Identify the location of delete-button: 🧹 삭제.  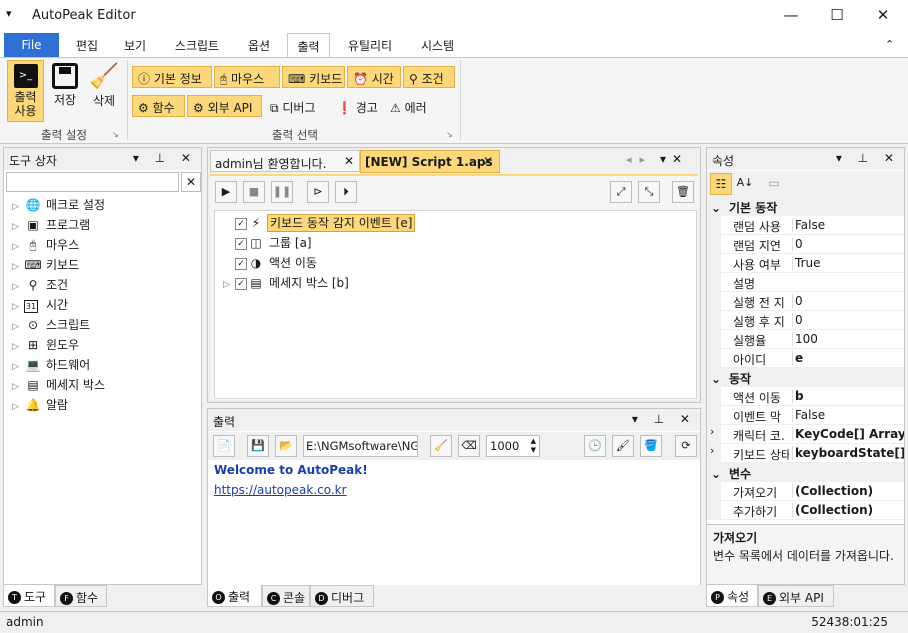
(104, 91).